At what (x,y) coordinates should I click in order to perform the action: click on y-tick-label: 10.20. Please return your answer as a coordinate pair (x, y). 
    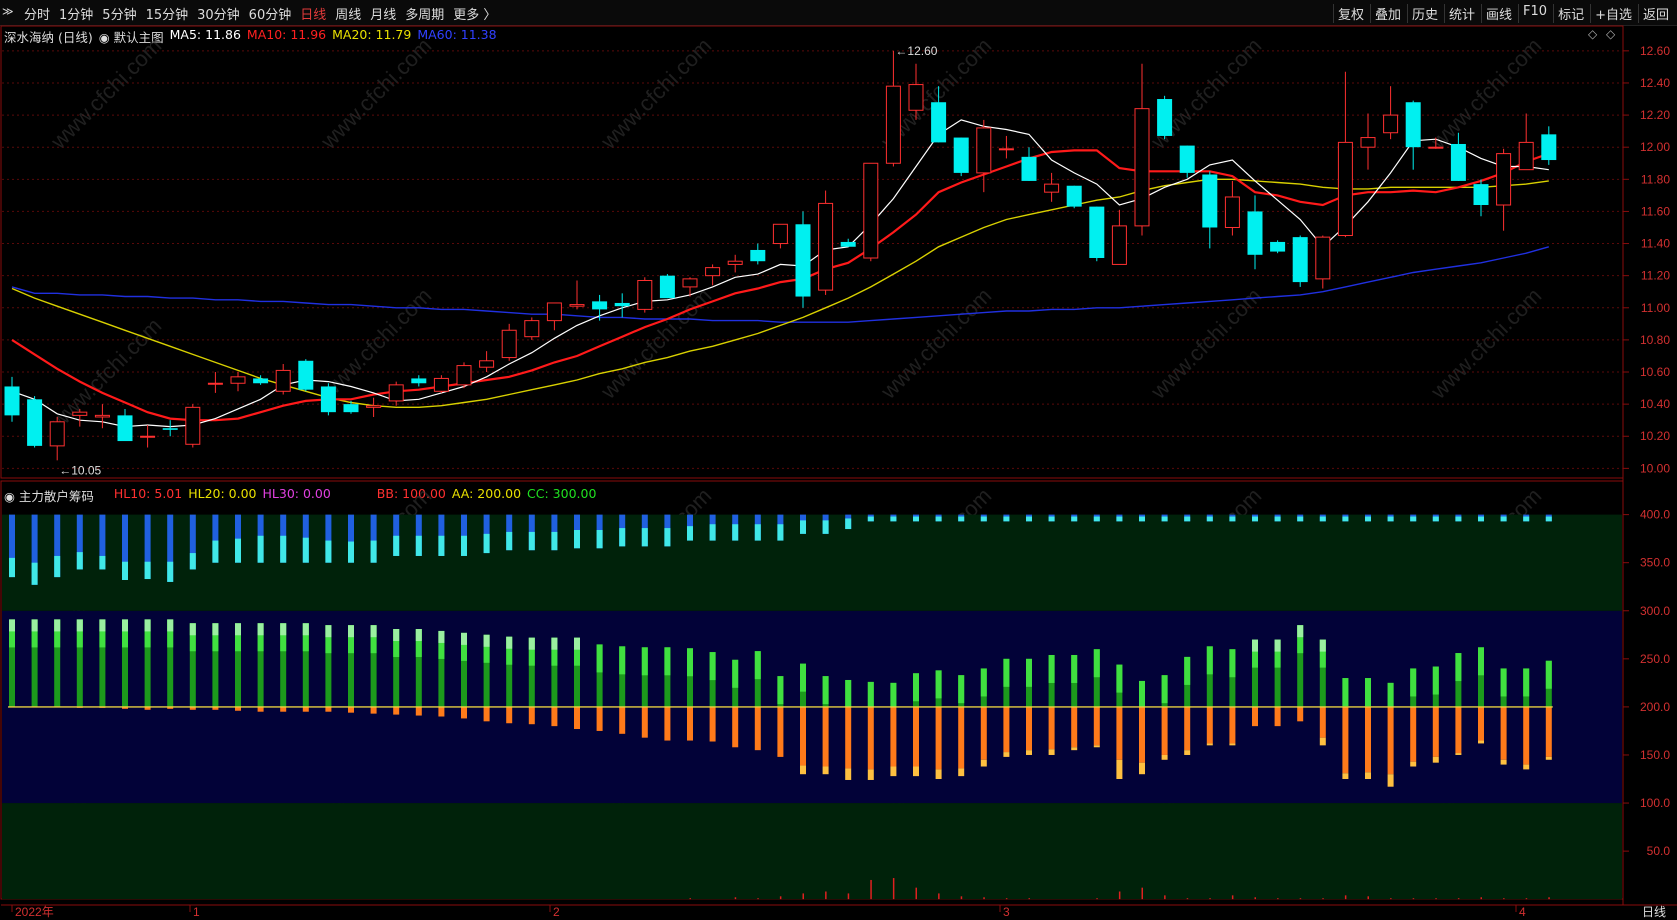
    Looking at the image, I should click on (1655, 436).